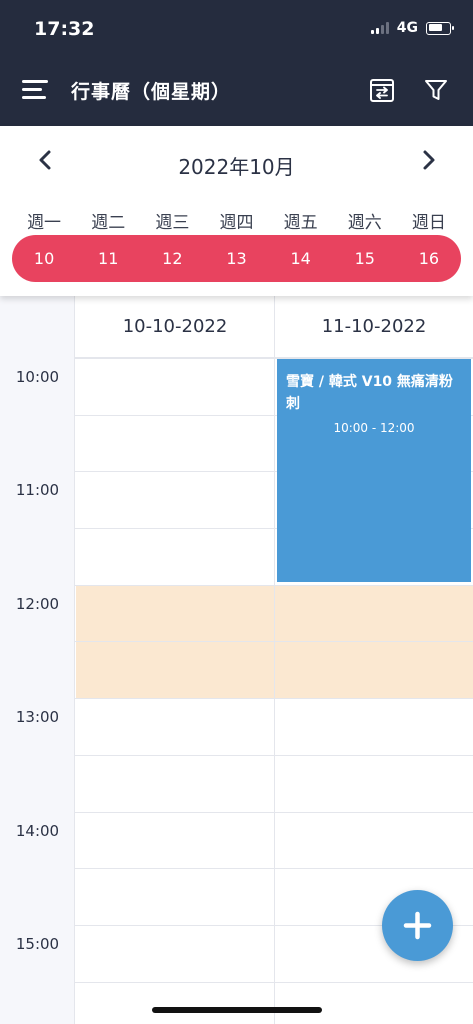  I want to click on hamburger-icon, so click(35, 90).